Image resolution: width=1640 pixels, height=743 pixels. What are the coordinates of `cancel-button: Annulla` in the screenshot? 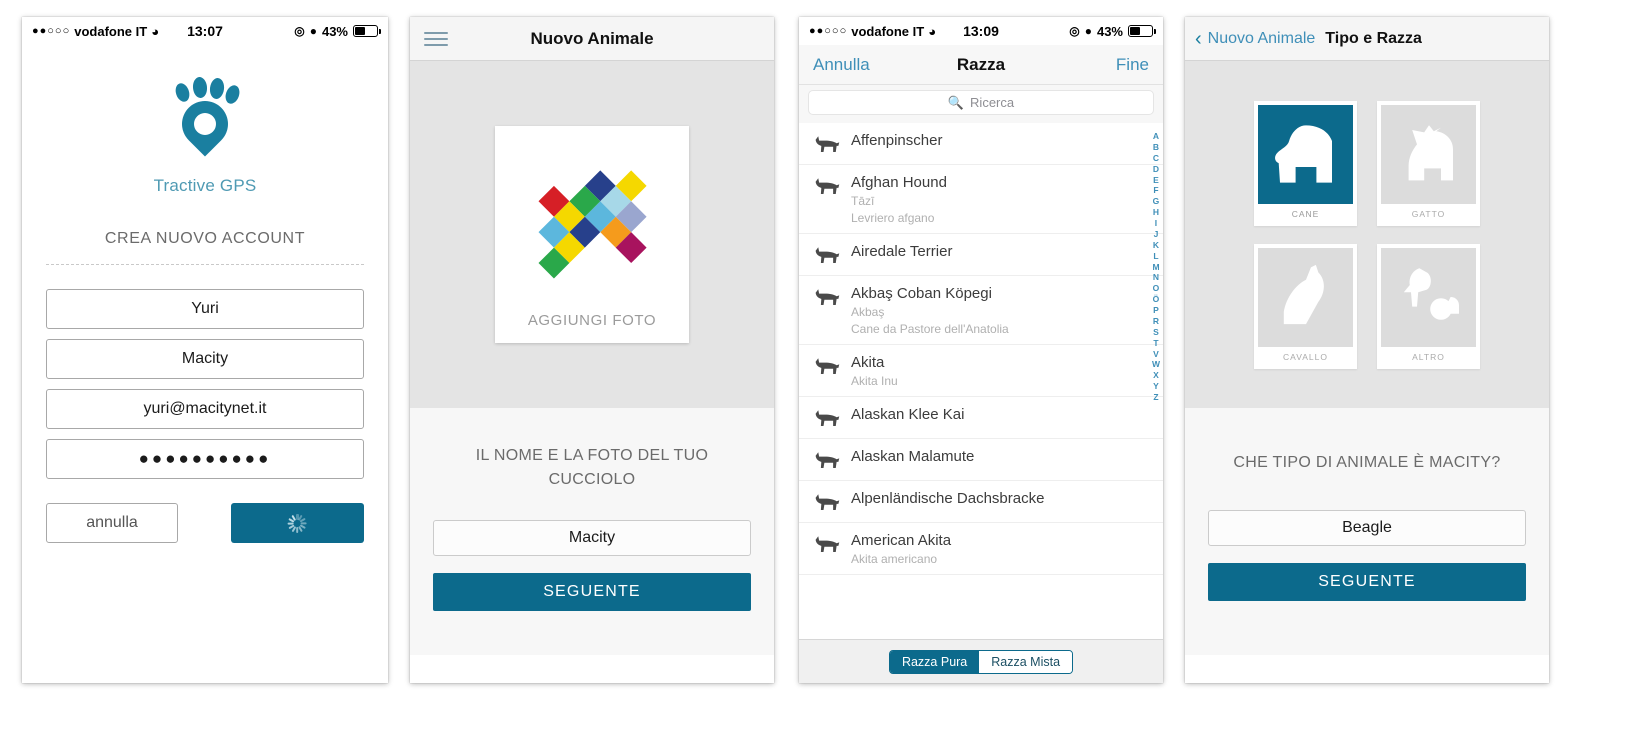 It's located at (841, 65).